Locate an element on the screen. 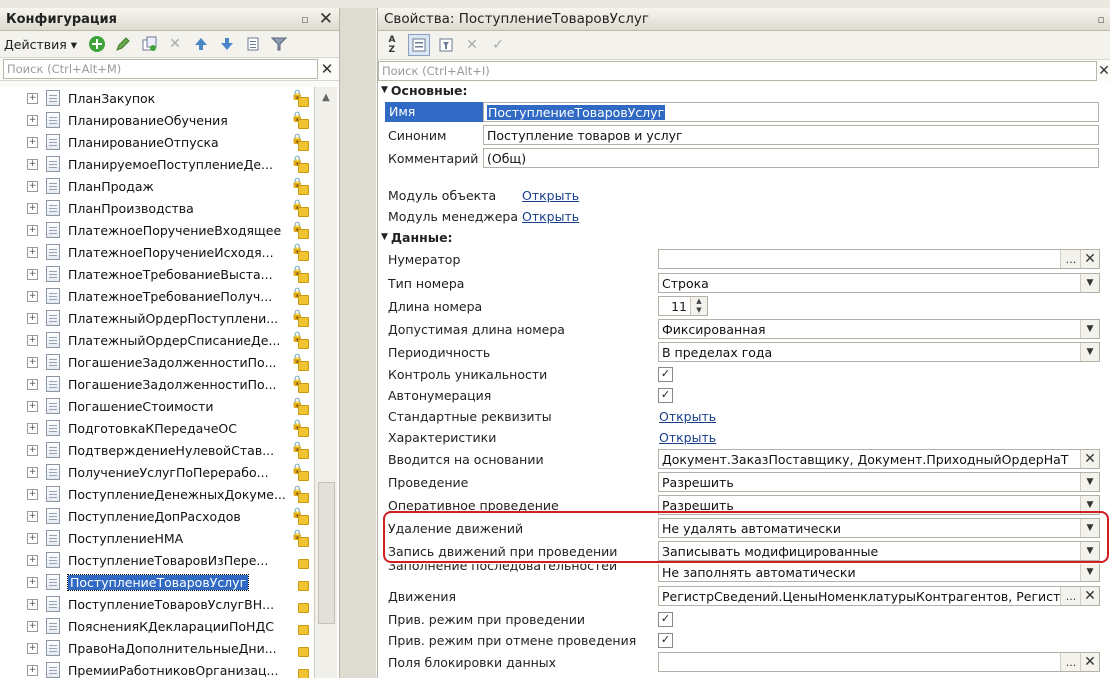  tree-item: + ПогашениеСтоимости 🔒 is located at coordinates (156, 406).